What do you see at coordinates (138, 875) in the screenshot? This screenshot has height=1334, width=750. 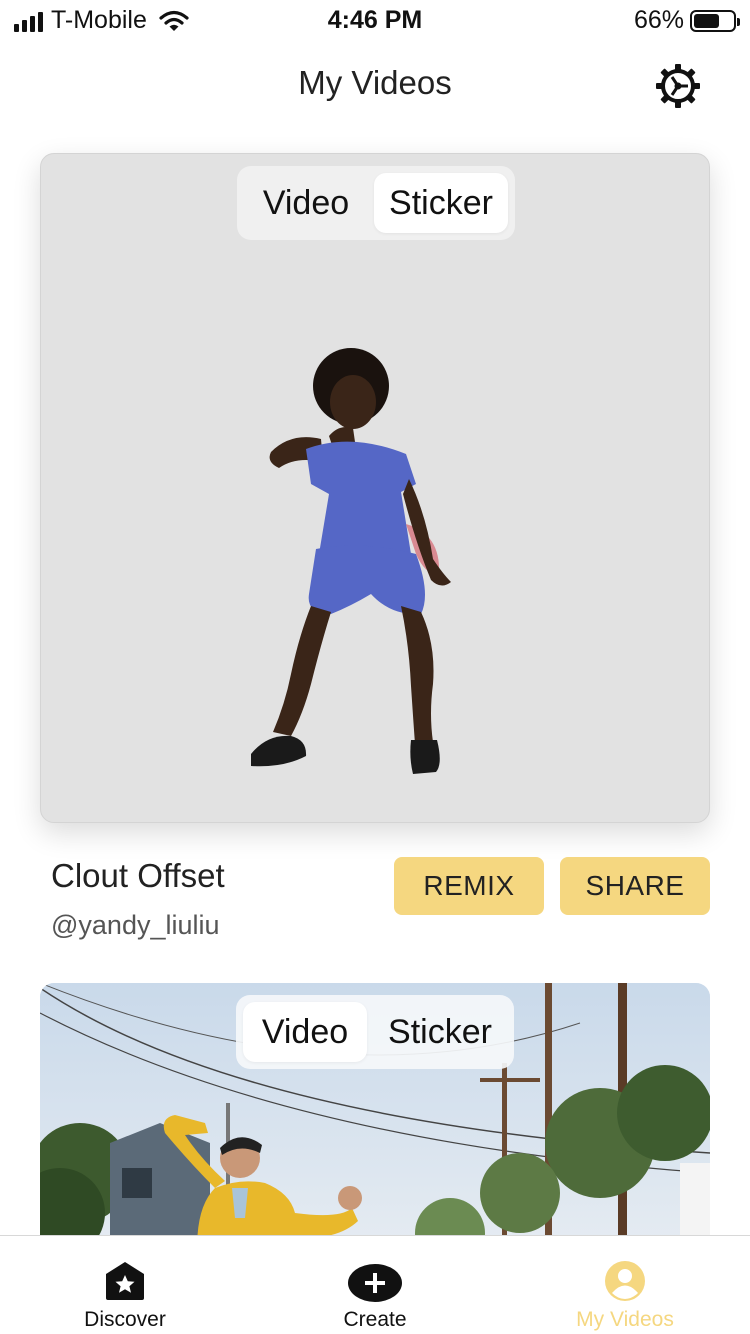 I see `video-title: Clout Offset` at bounding box center [138, 875].